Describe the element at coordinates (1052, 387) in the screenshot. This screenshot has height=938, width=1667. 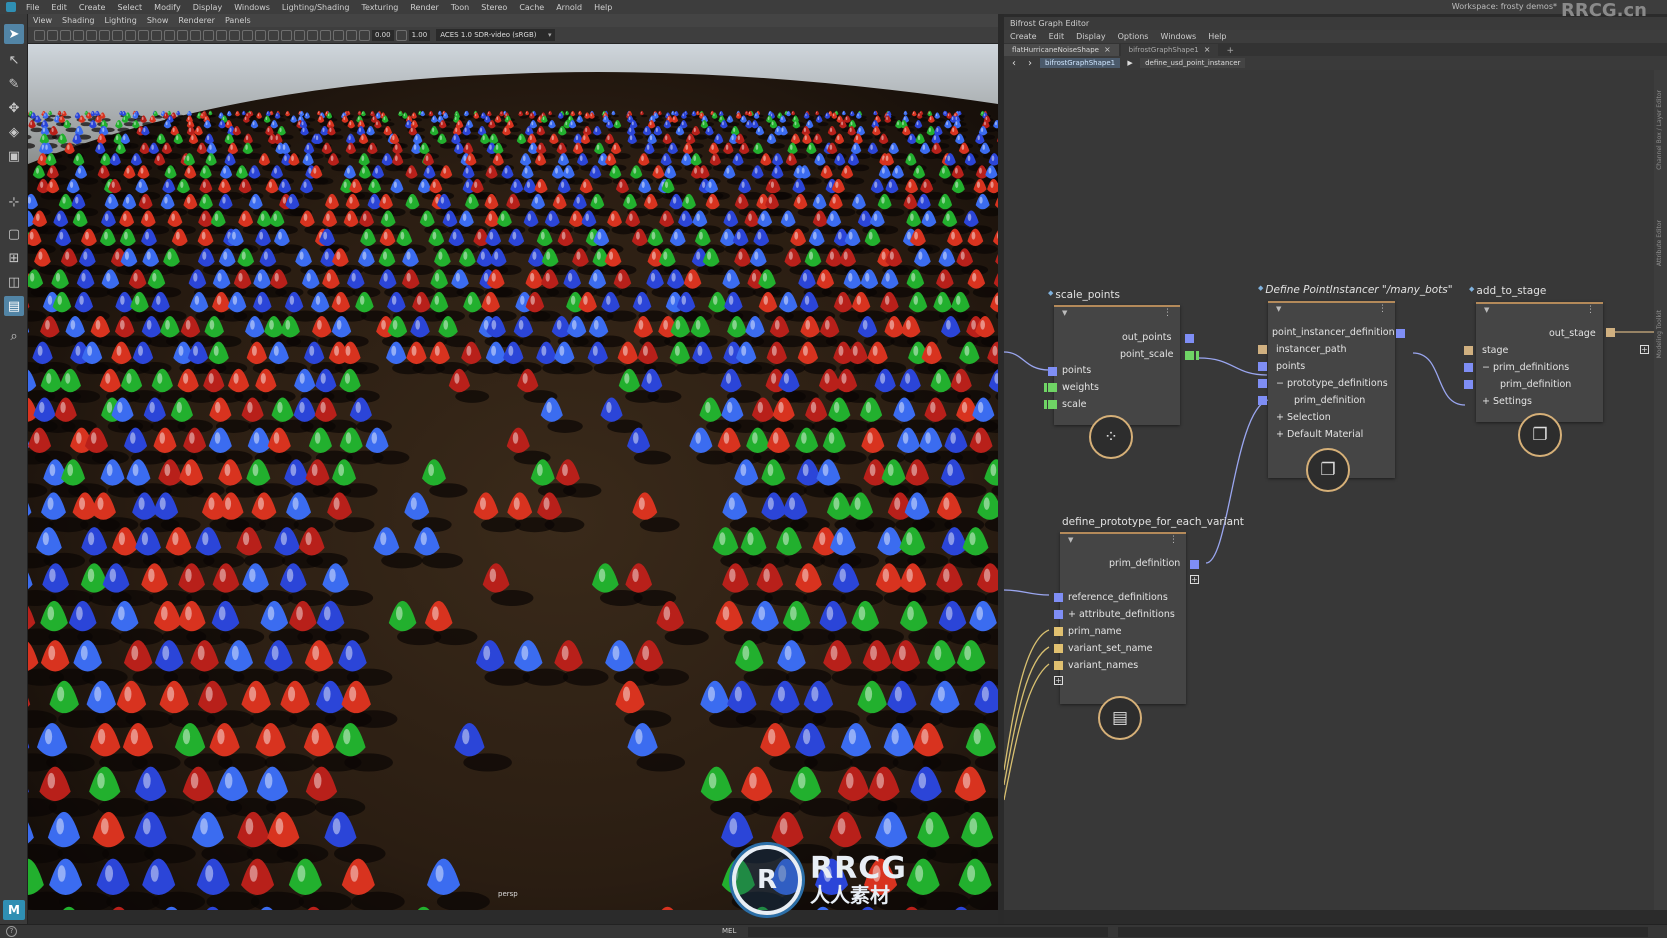
I see `pin-in-weights` at that location.